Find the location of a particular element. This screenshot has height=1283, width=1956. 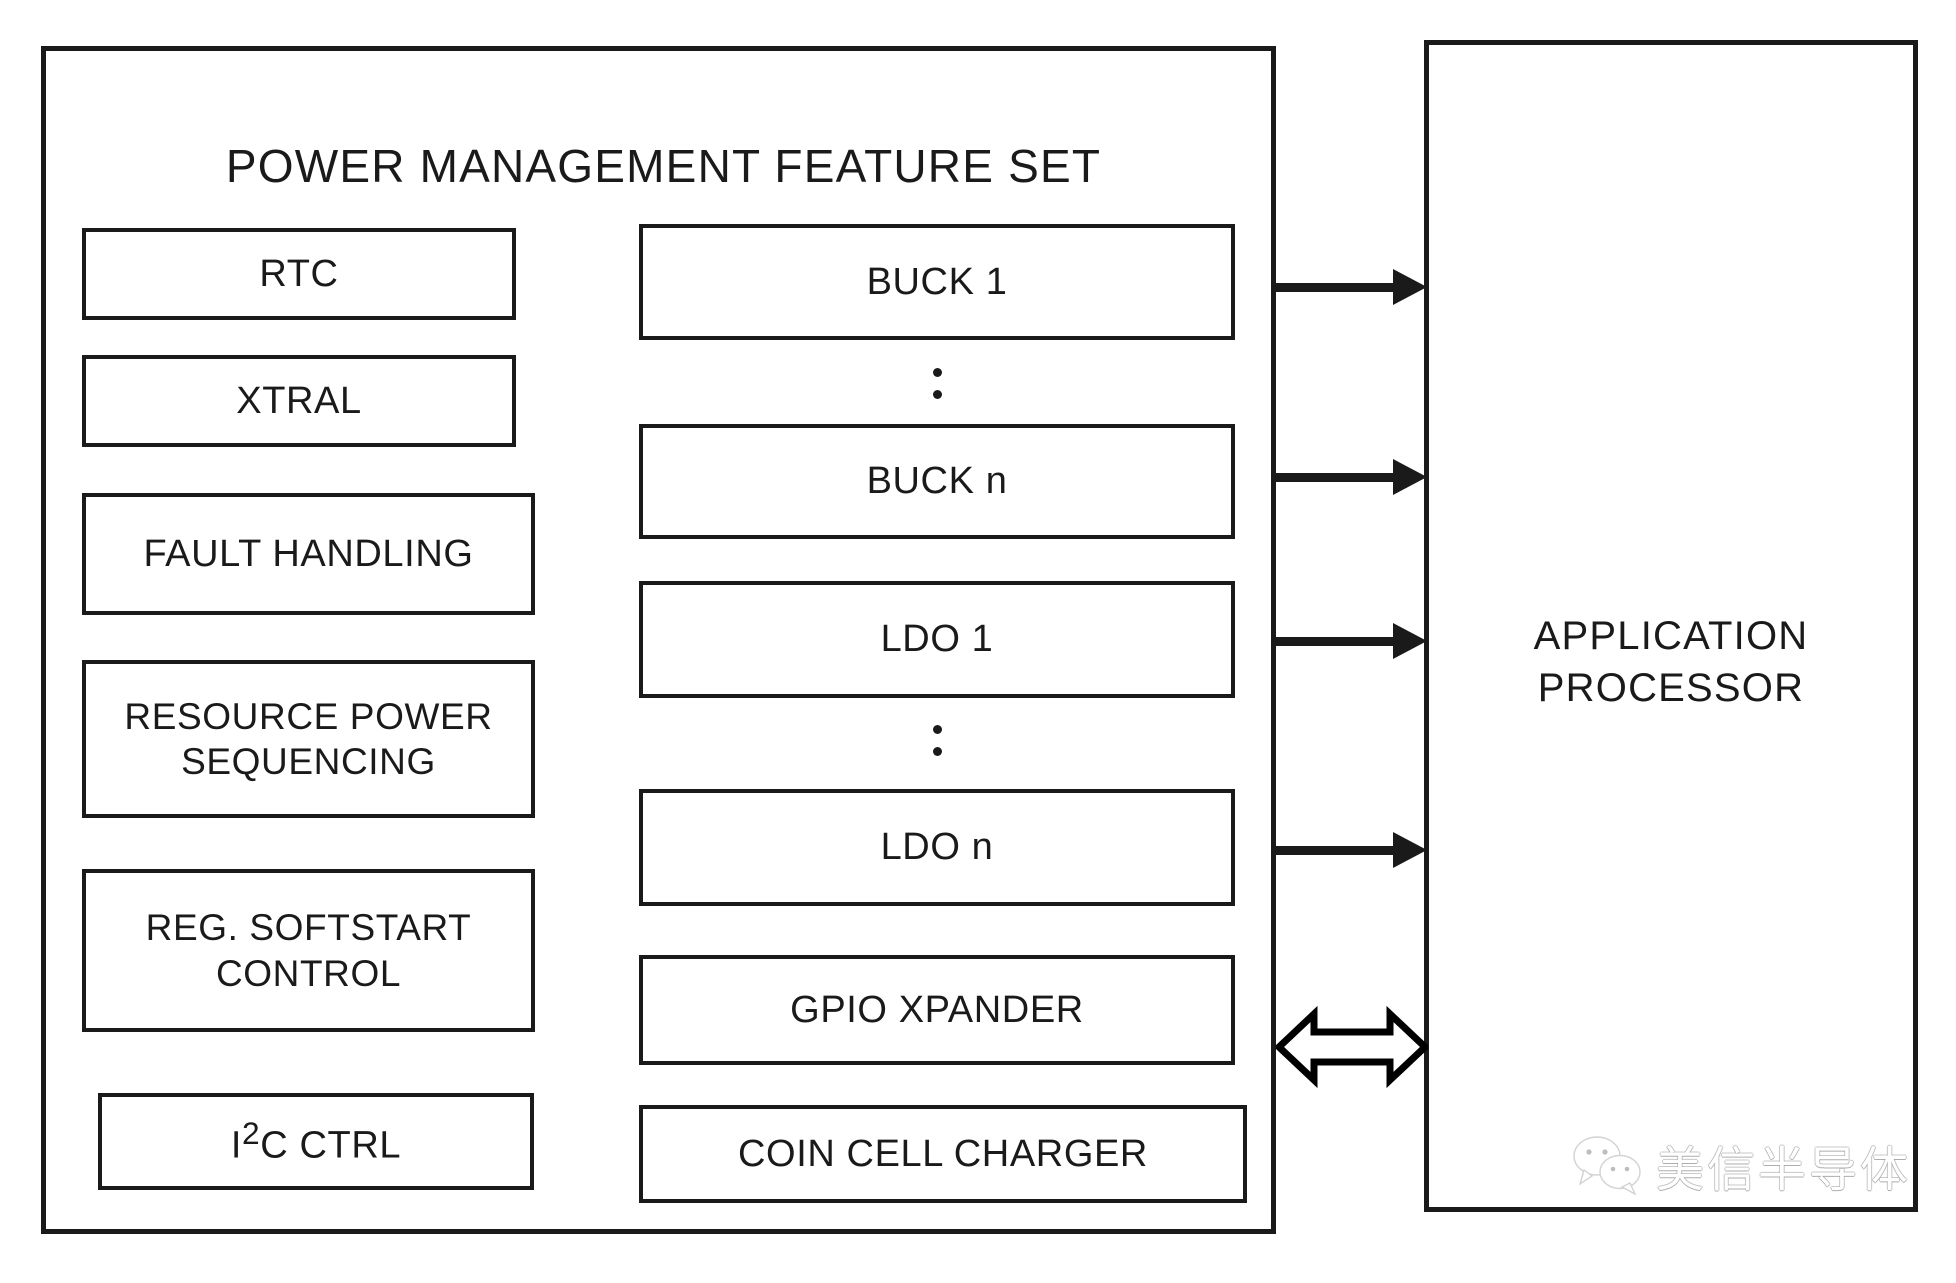

block-reg-softstart-control-label: REG. SOFTSTART CONTROL is located at coordinates (308, 950).